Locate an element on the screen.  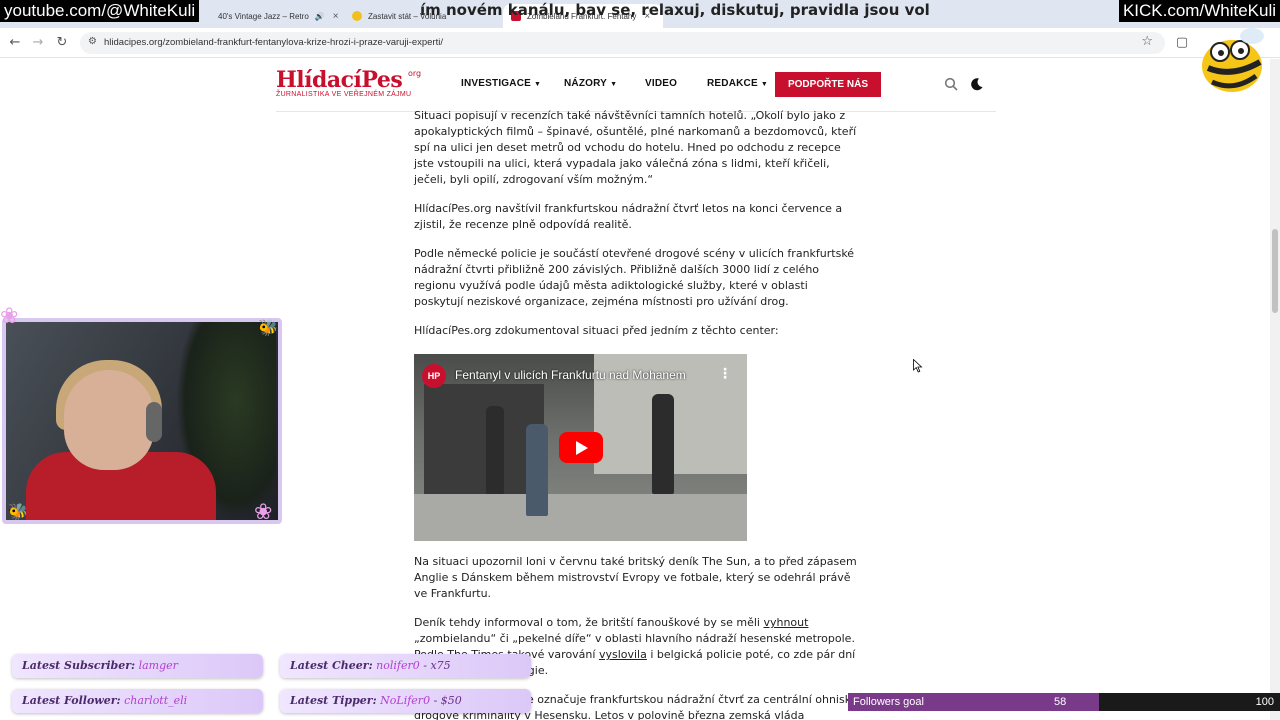
tab-vintage-jazz: 40's Vintage Jazz – Retro 🔊 × is located at coordinates (275, 16).